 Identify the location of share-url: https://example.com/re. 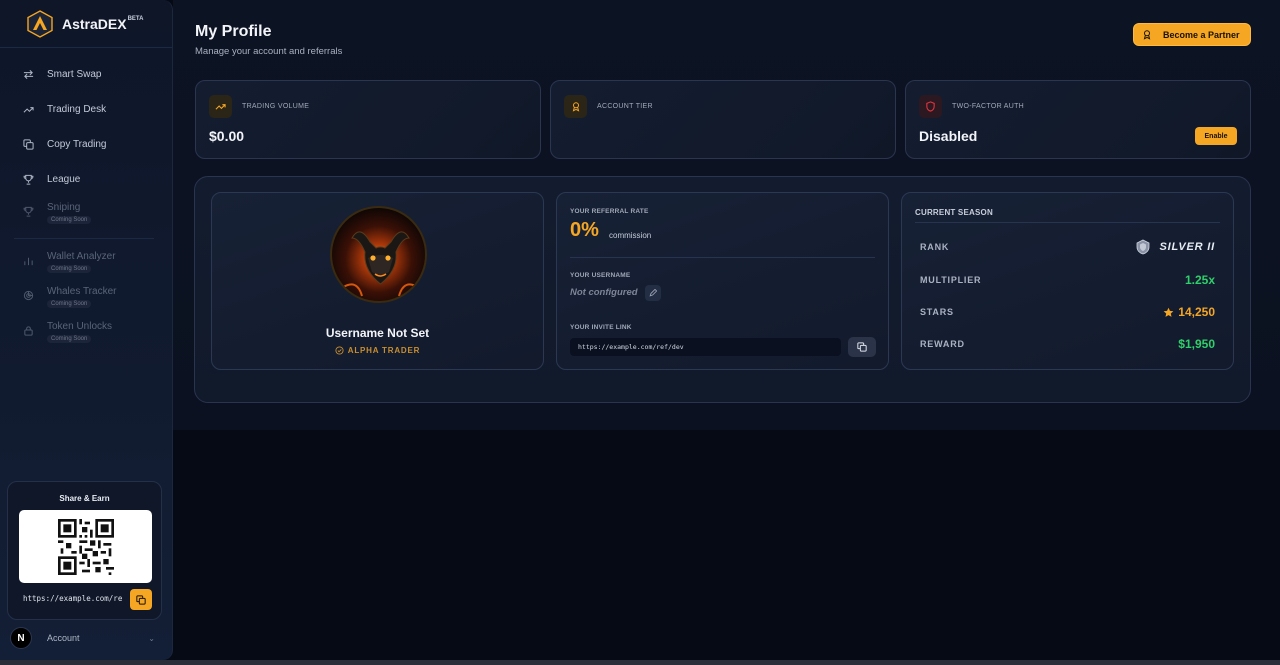
(73, 599).